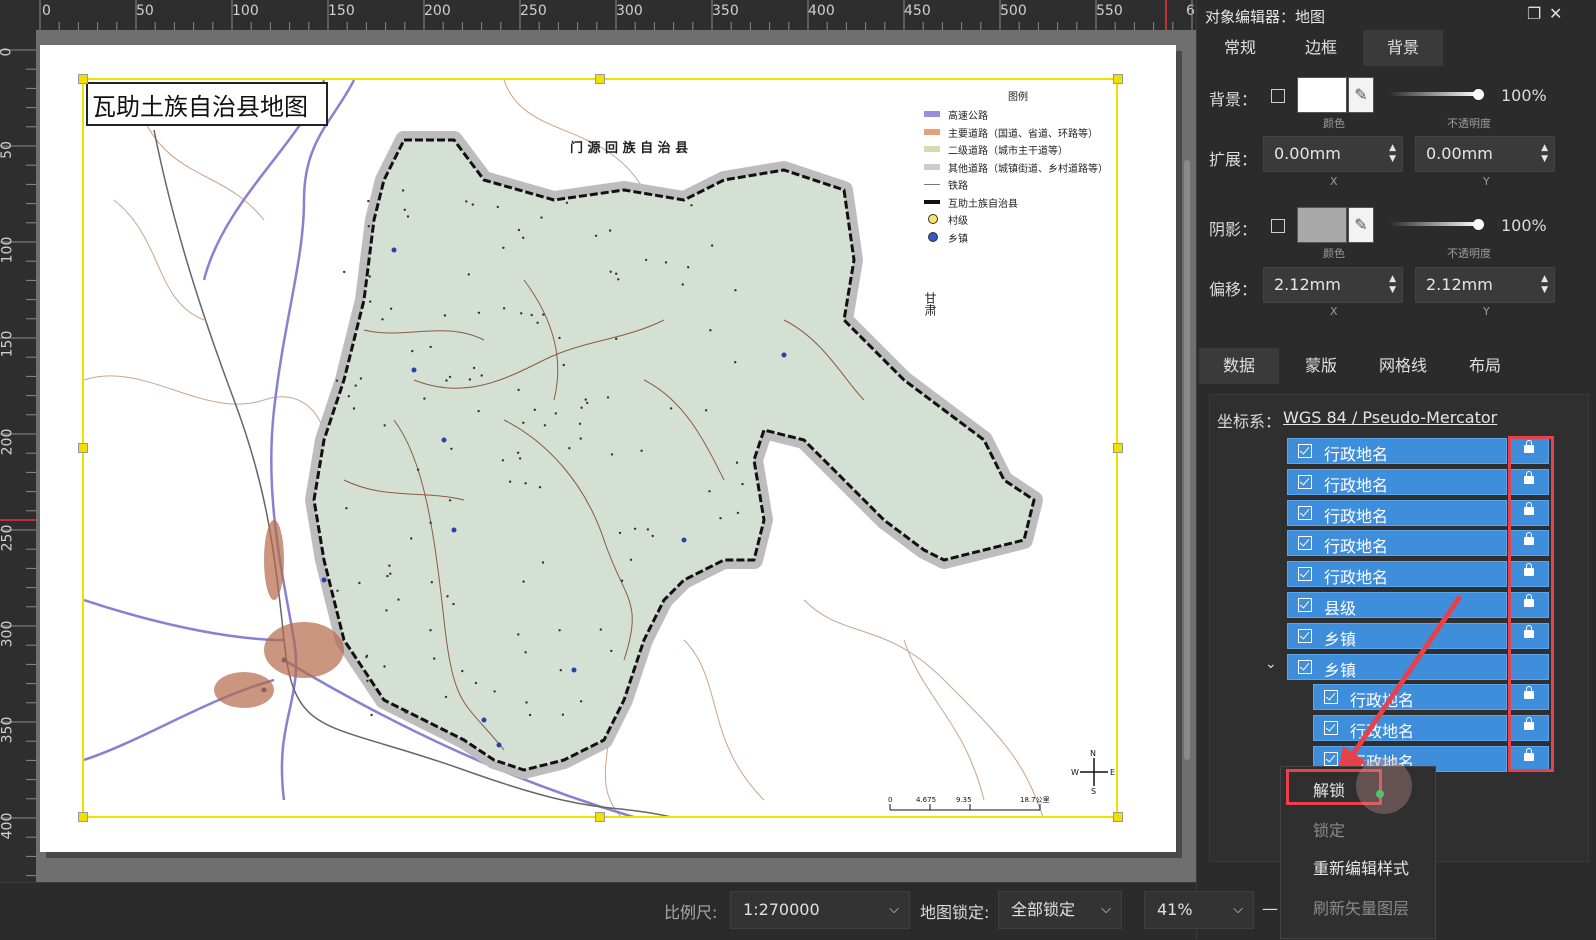 Image resolution: width=1596 pixels, height=940 pixels. What do you see at coordinates (1240, 48) in the screenshot?
I see `tab-general: 常规` at bounding box center [1240, 48].